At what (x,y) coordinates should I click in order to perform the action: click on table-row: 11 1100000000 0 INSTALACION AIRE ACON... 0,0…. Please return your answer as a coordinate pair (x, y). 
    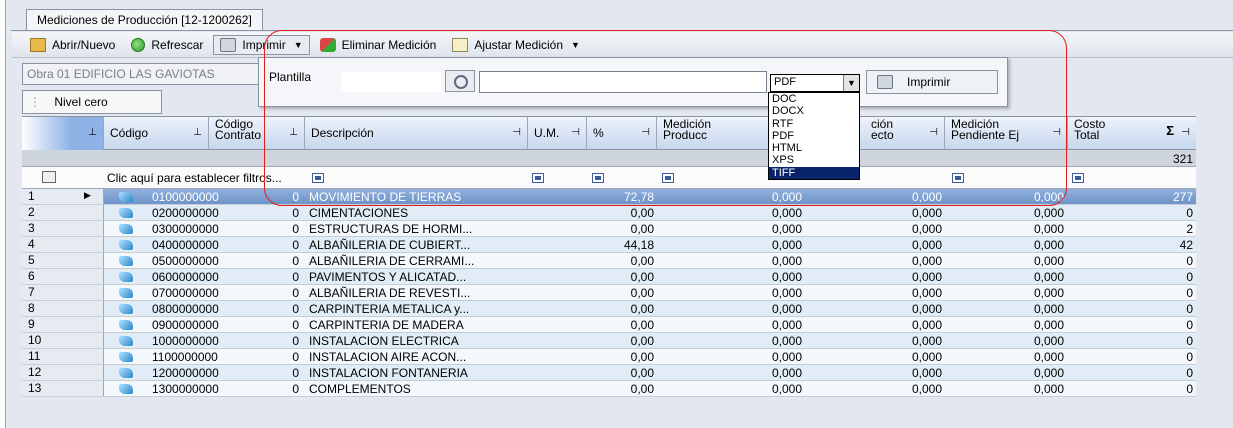
    Looking at the image, I should click on (609, 357).